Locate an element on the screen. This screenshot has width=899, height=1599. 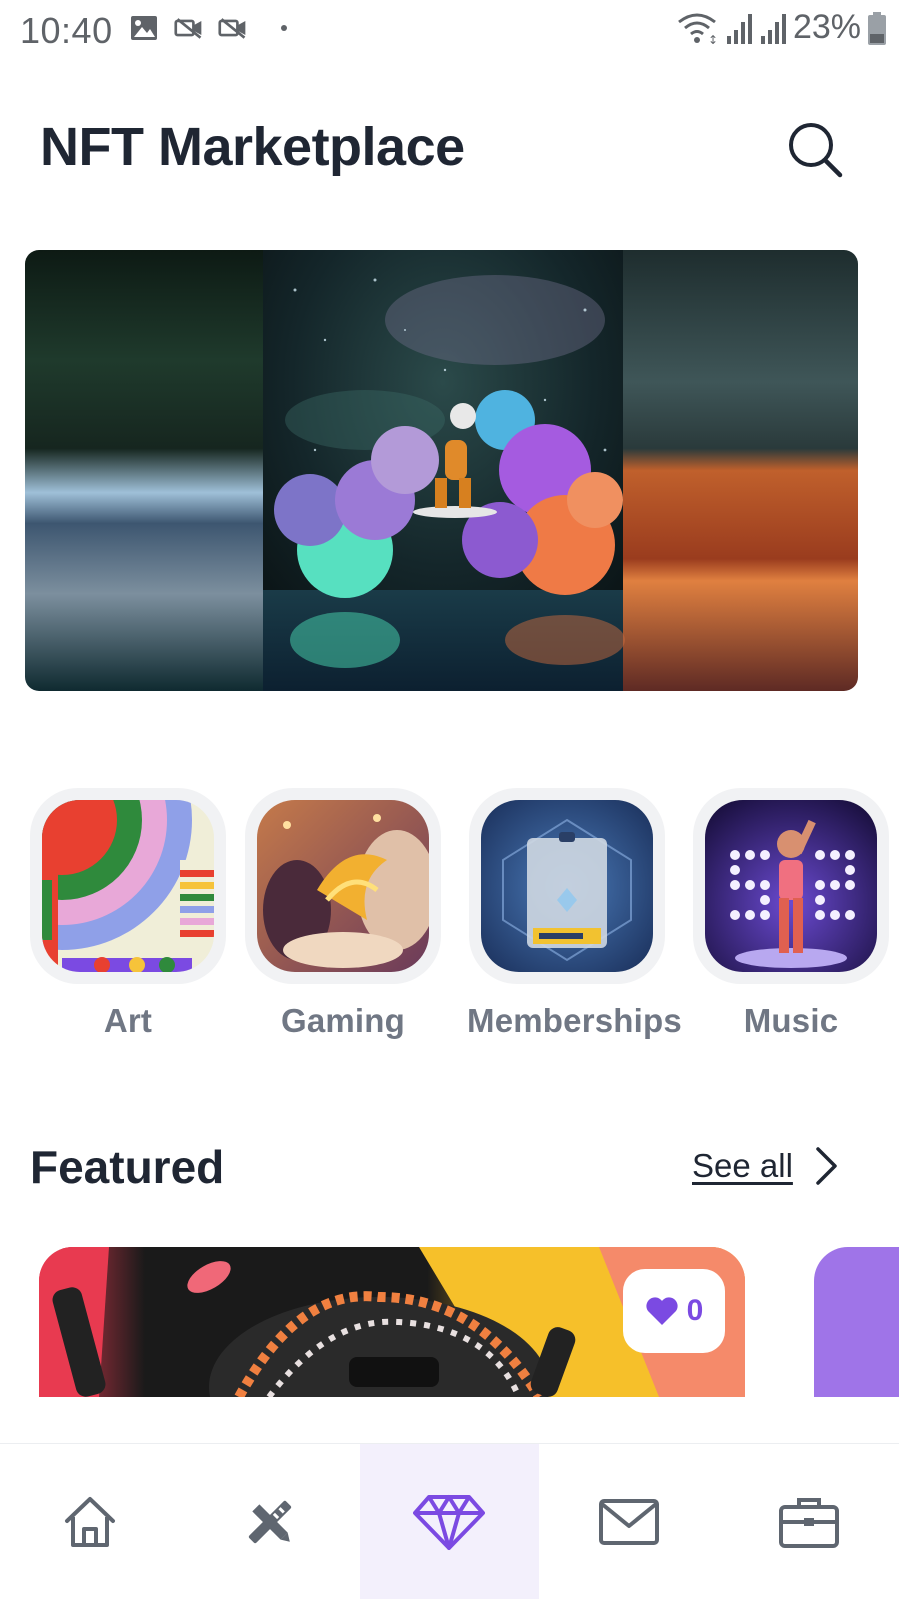
featured-card is located at coordinates (856, 1322).